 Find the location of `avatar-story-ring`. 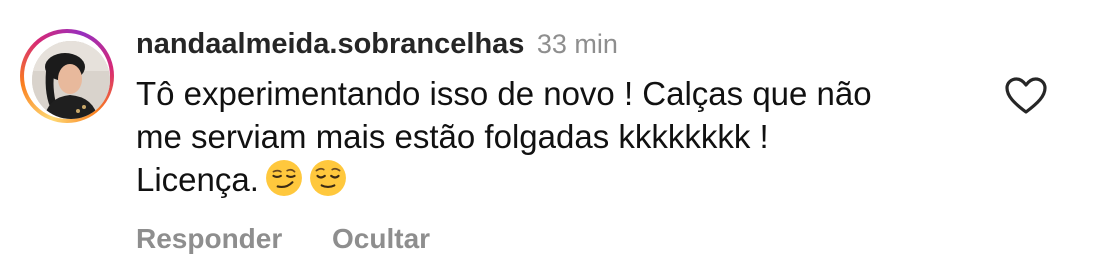

avatar-story-ring is located at coordinates (67, 76).